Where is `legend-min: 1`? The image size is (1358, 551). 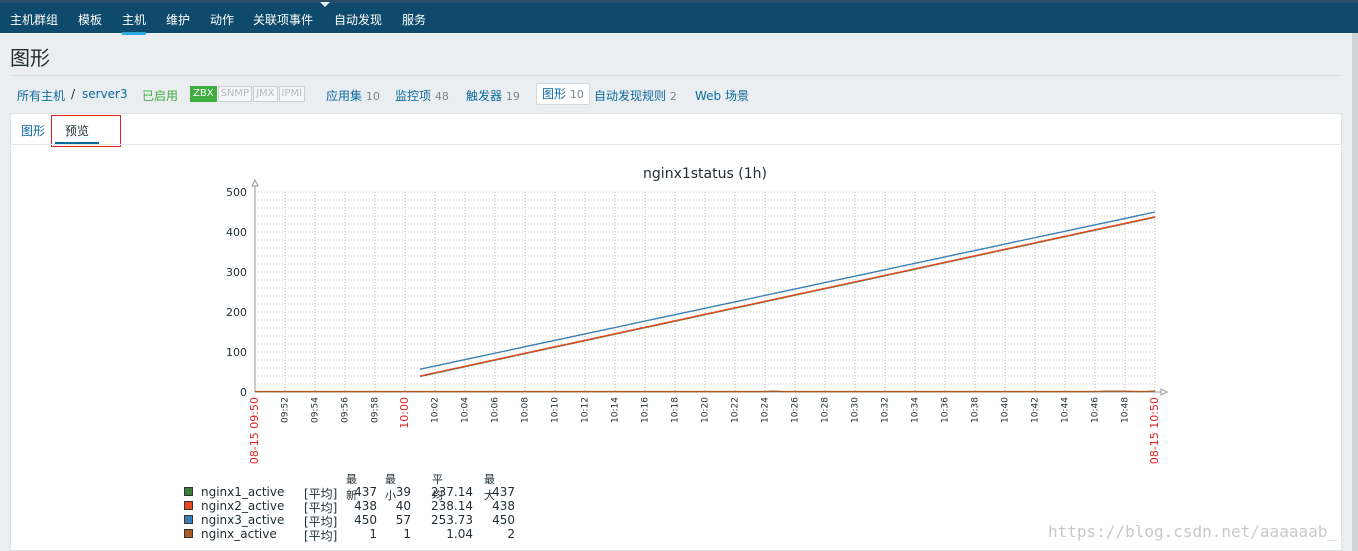 legend-min: 1 is located at coordinates (407, 534).